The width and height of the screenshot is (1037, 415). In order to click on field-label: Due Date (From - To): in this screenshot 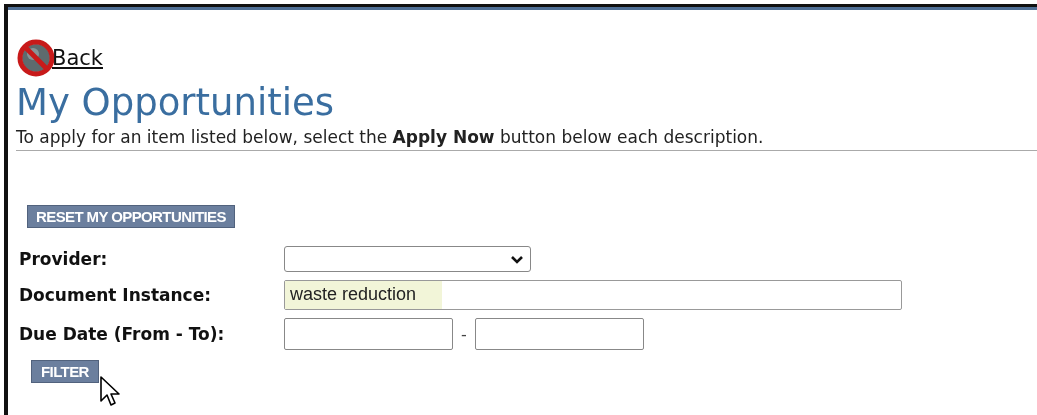, I will do `click(122, 334)`.